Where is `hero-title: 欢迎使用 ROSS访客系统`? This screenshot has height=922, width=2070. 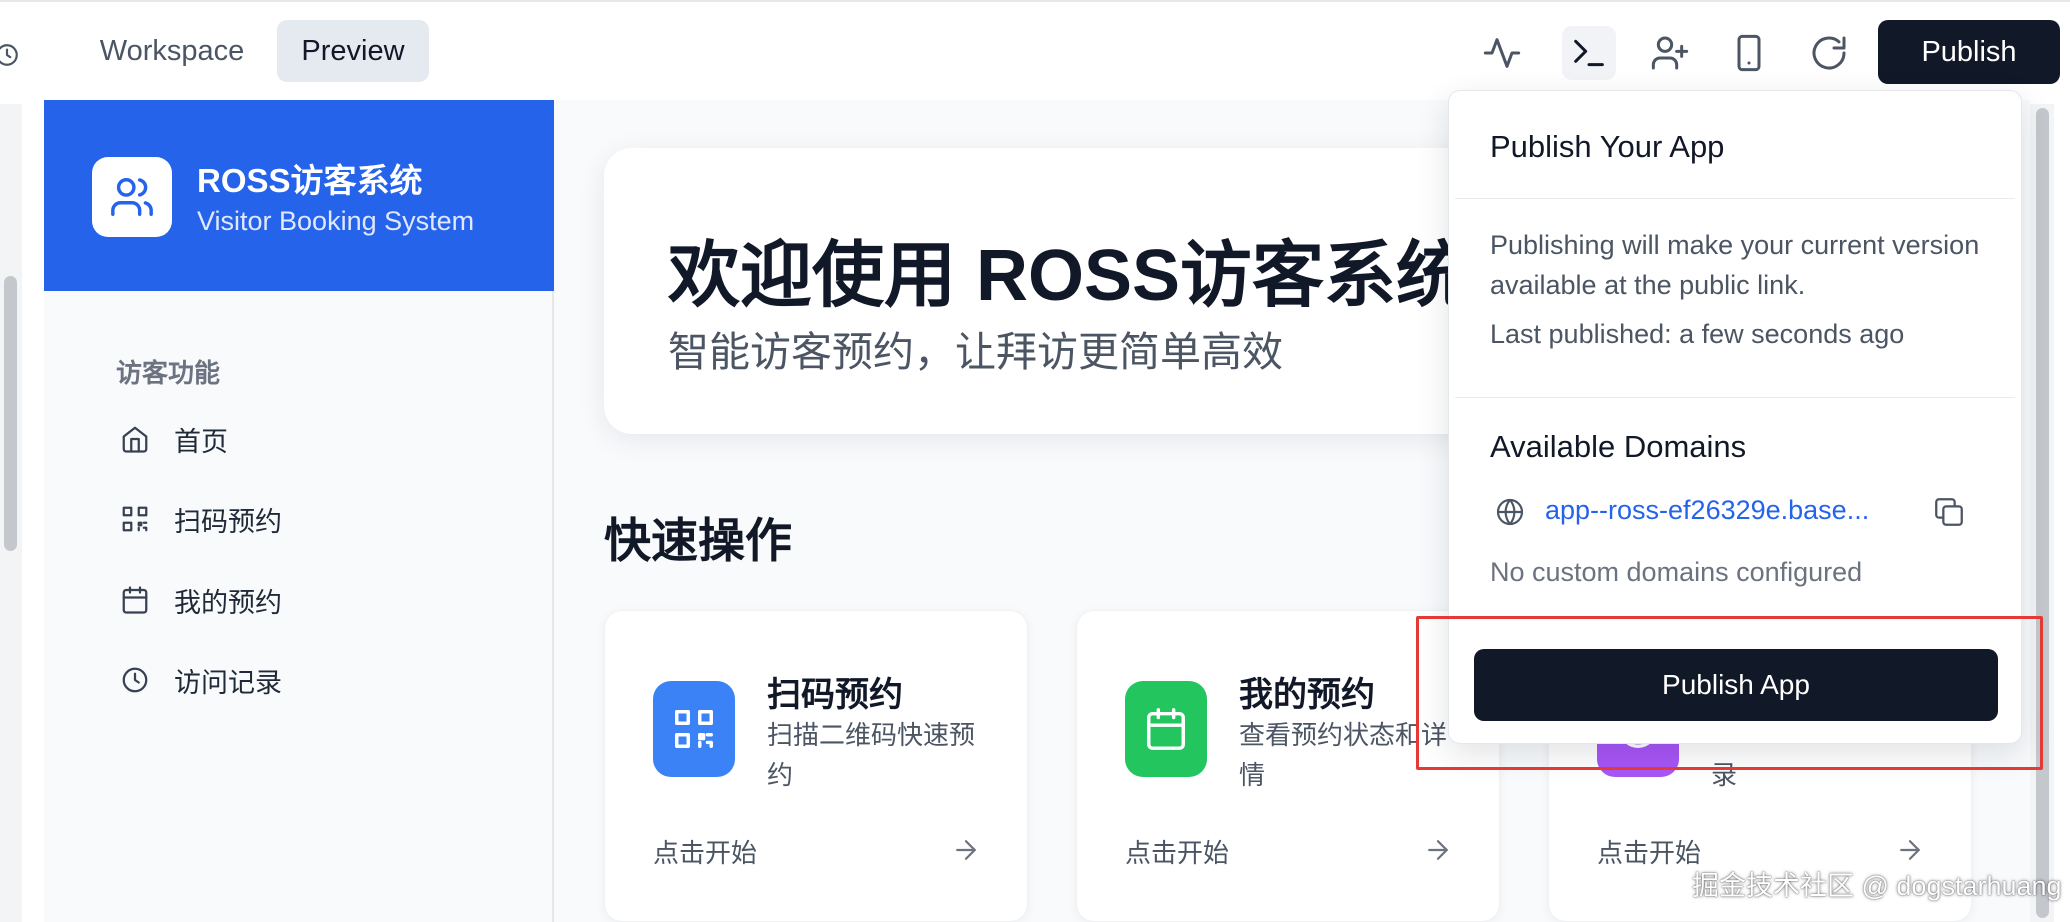 hero-title: 欢迎使用 ROSS访客系统 is located at coordinates (1068, 276).